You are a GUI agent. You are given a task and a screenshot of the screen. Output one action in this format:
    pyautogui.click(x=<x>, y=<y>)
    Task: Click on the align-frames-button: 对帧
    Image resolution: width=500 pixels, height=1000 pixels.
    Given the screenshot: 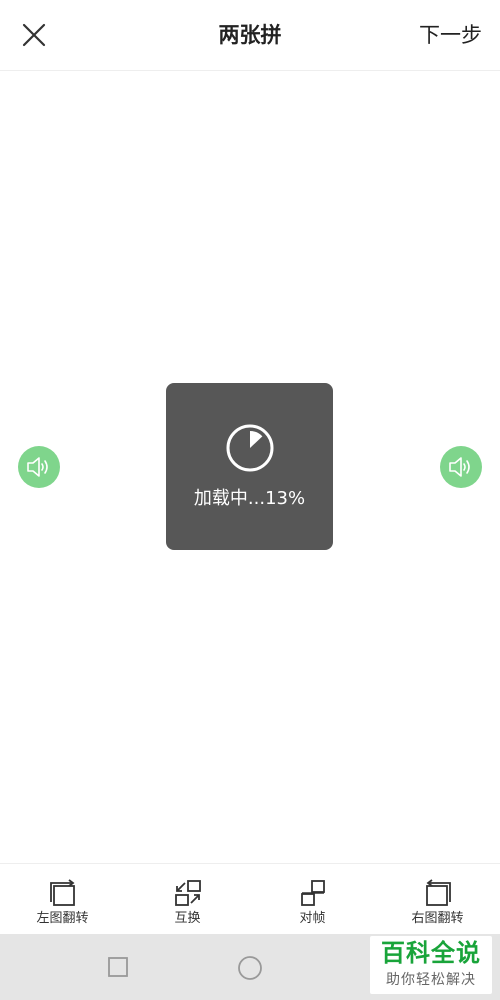 What is the action you would take?
    pyautogui.click(x=312, y=899)
    